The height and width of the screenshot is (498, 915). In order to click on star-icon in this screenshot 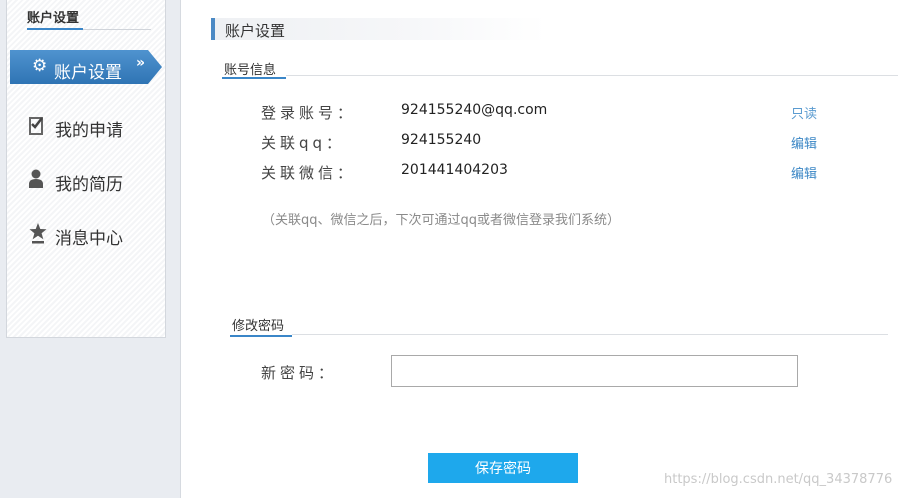, I will do `click(39, 234)`.